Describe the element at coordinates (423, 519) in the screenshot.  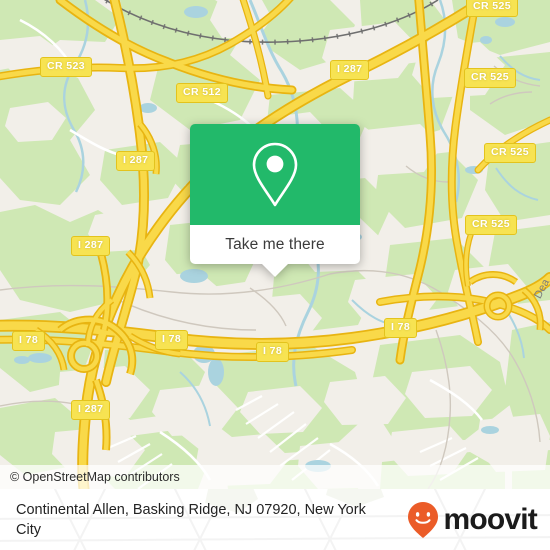
I see `moovit-smiley-pin-icon` at that location.